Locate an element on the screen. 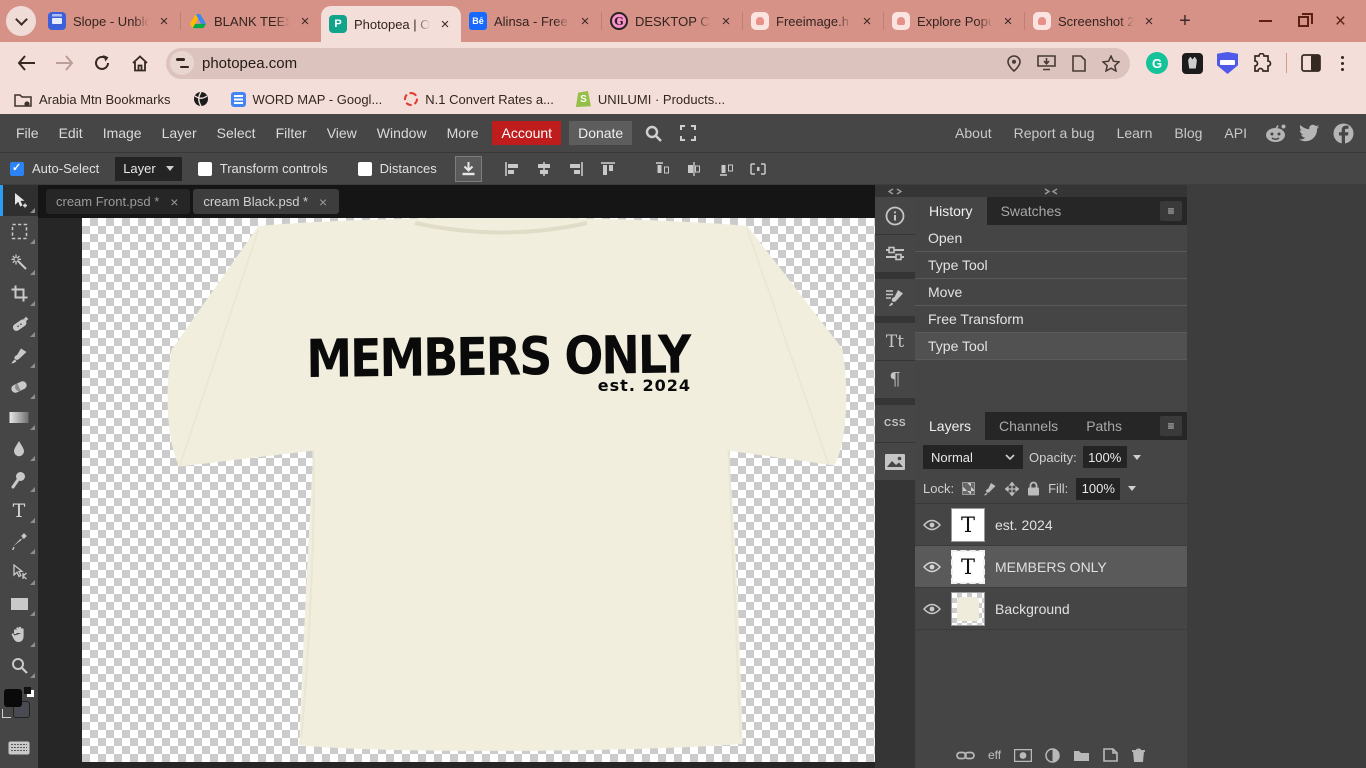 The height and width of the screenshot is (768, 1366). extension-icon is located at coordinates (1192, 63).